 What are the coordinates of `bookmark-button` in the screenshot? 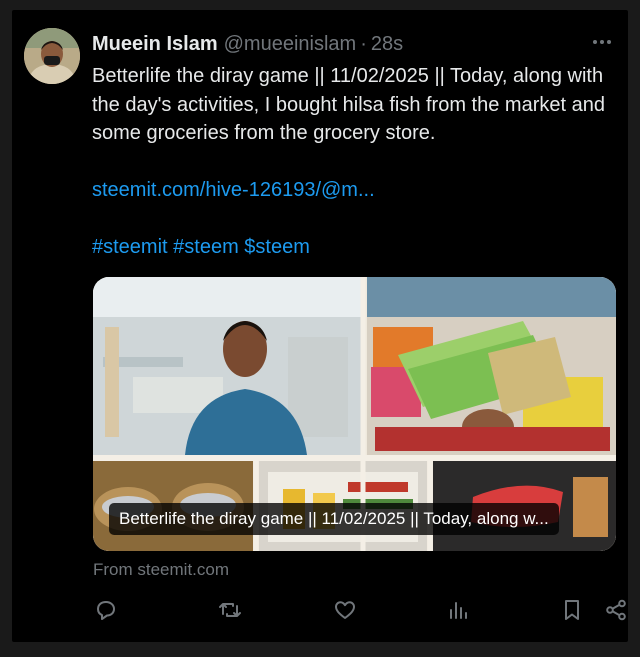 It's located at (572, 610).